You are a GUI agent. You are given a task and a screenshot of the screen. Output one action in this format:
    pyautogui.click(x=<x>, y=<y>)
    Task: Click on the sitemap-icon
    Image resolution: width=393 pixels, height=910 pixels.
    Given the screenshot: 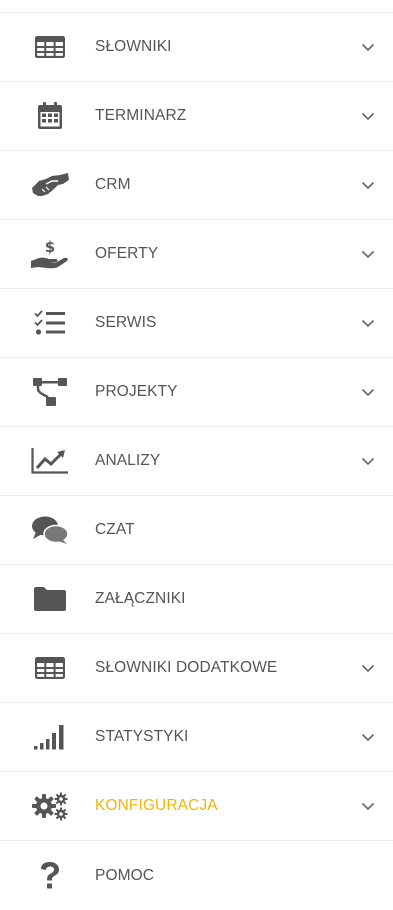 What is the action you would take?
    pyautogui.click(x=50, y=392)
    